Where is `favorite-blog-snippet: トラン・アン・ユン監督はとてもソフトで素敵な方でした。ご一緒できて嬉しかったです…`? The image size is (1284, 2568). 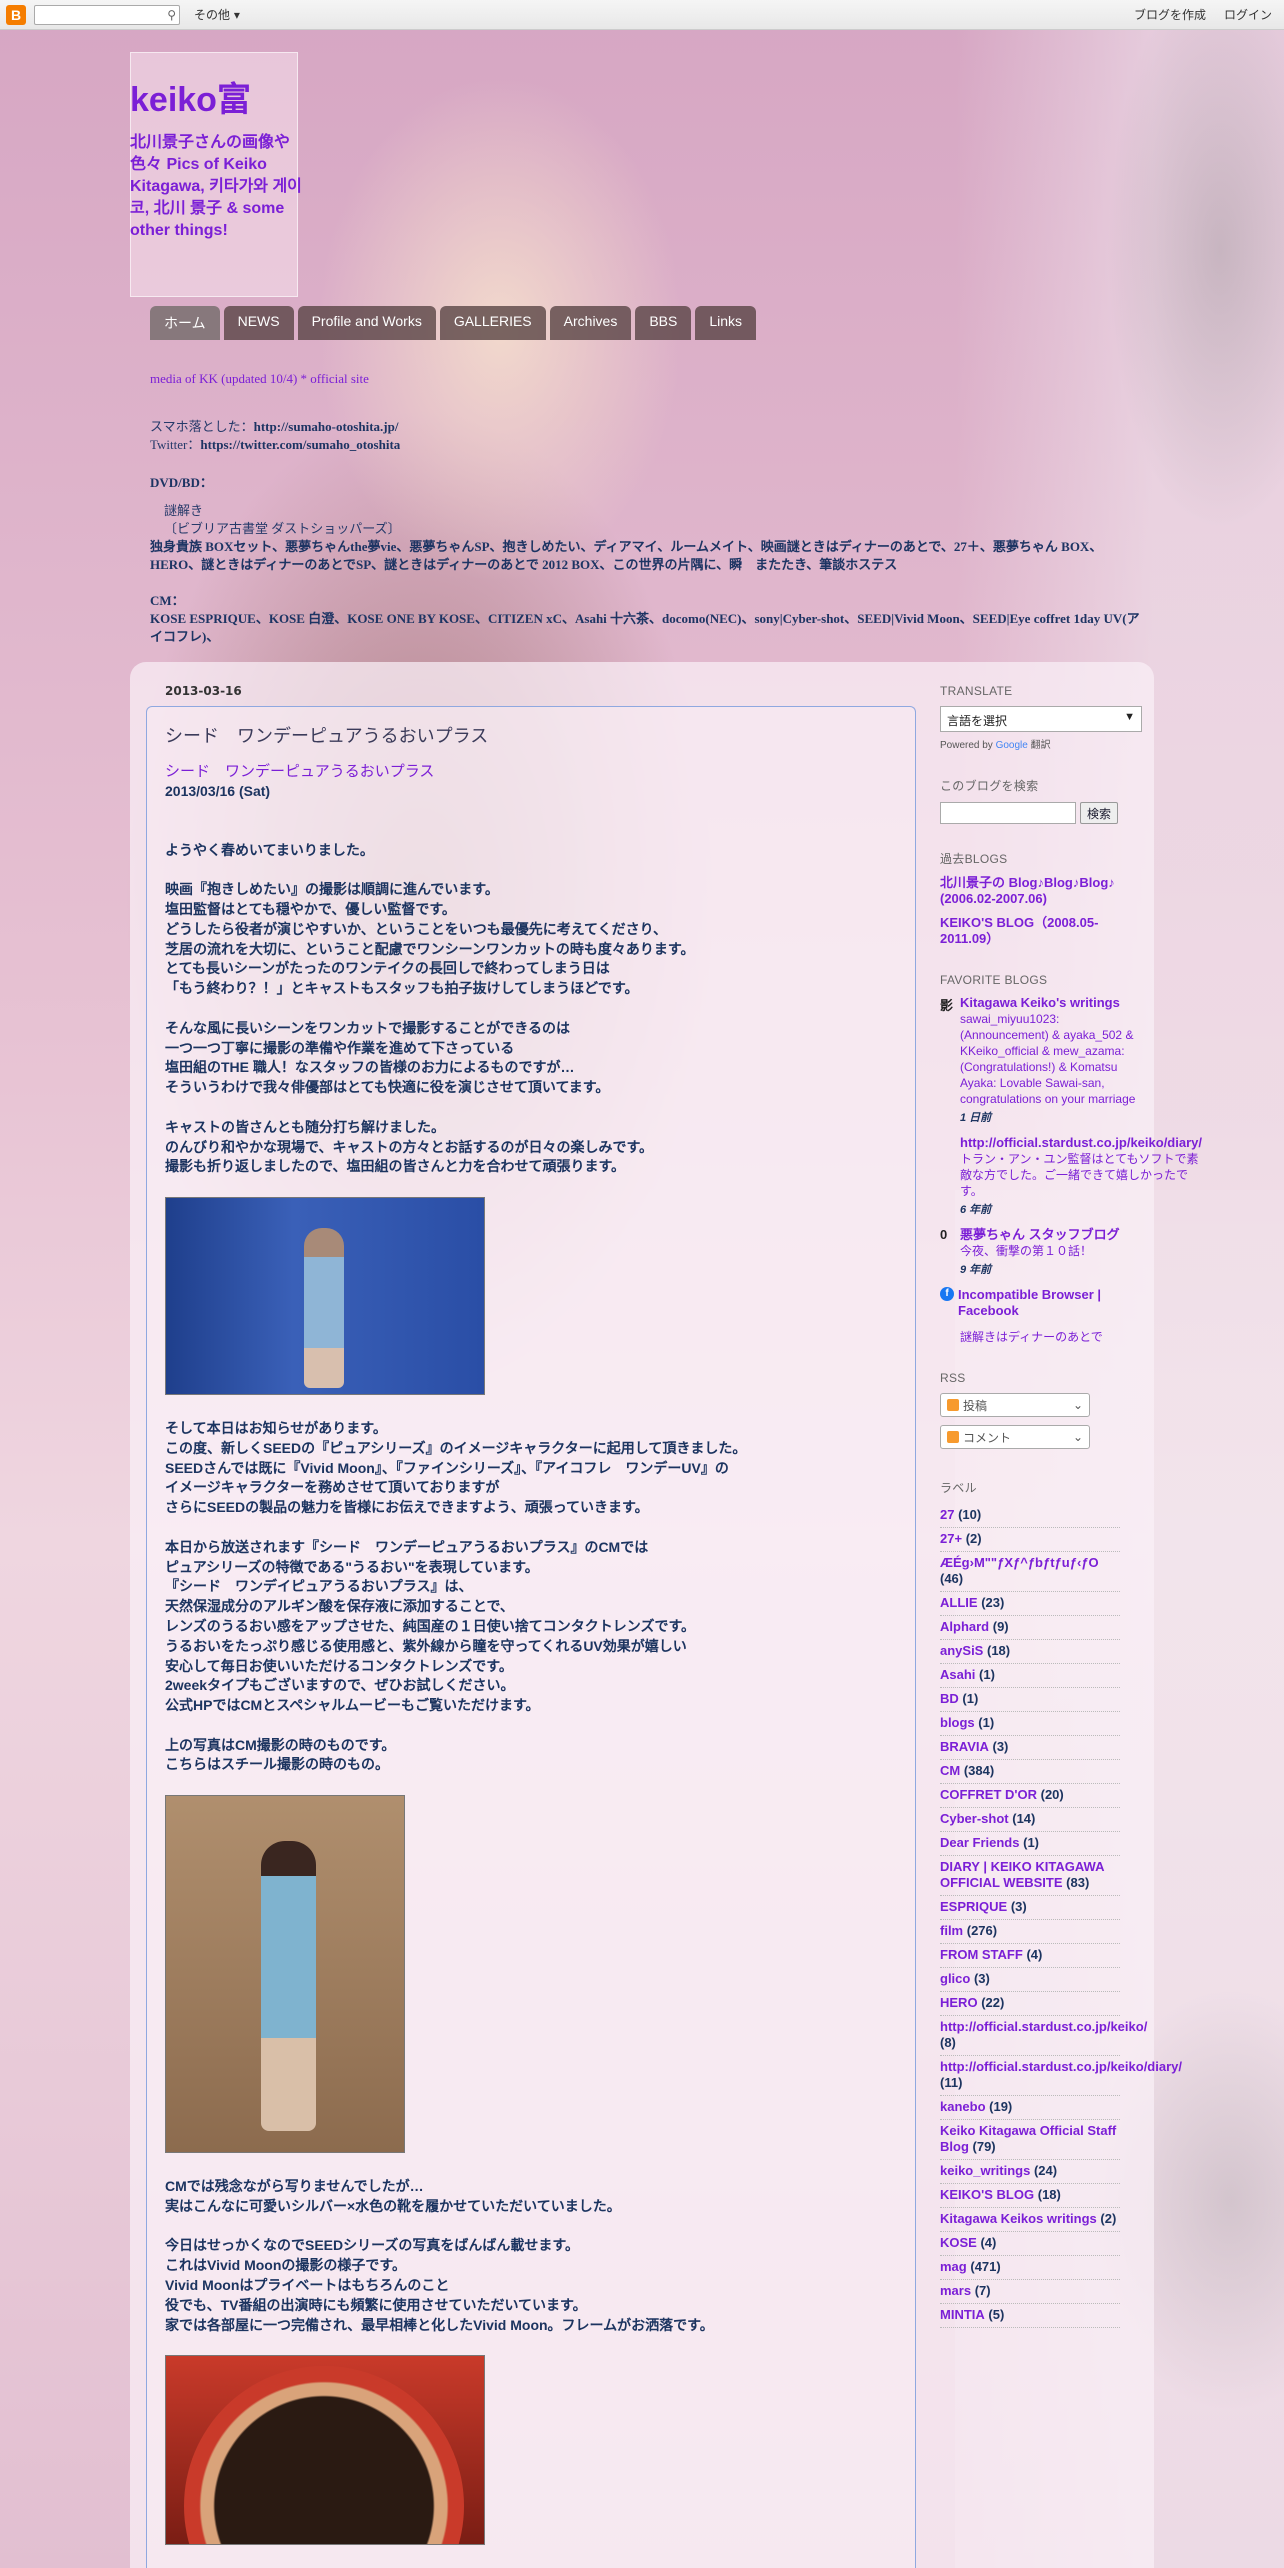
favorite-blog-snippet: トラン・アン・ユン監督はとてもソフトで素敵な方でした。ご一緒できて嬉しかったです… is located at coordinates (1081, 1175).